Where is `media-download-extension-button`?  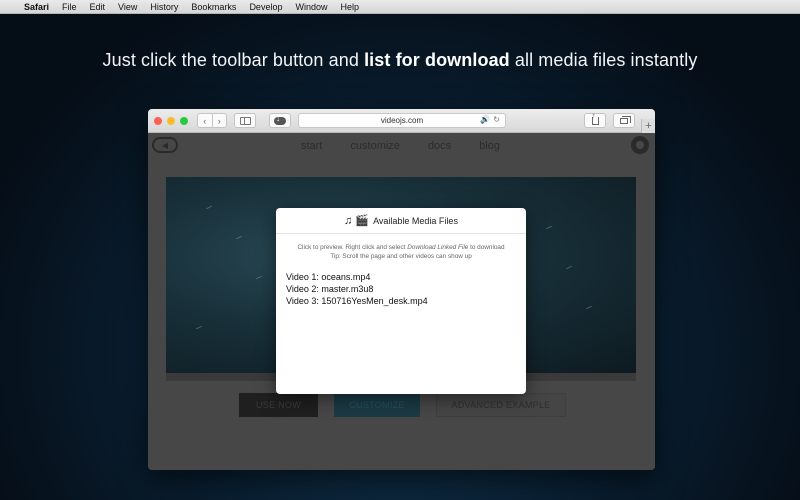
media-download-extension-button is located at coordinates (280, 120).